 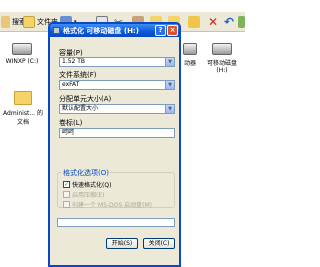 What do you see at coordinates (117, 62) in the screenshot?
I see `capacity-select: 1.52 TB ▼` at bounding box center [117, 62].